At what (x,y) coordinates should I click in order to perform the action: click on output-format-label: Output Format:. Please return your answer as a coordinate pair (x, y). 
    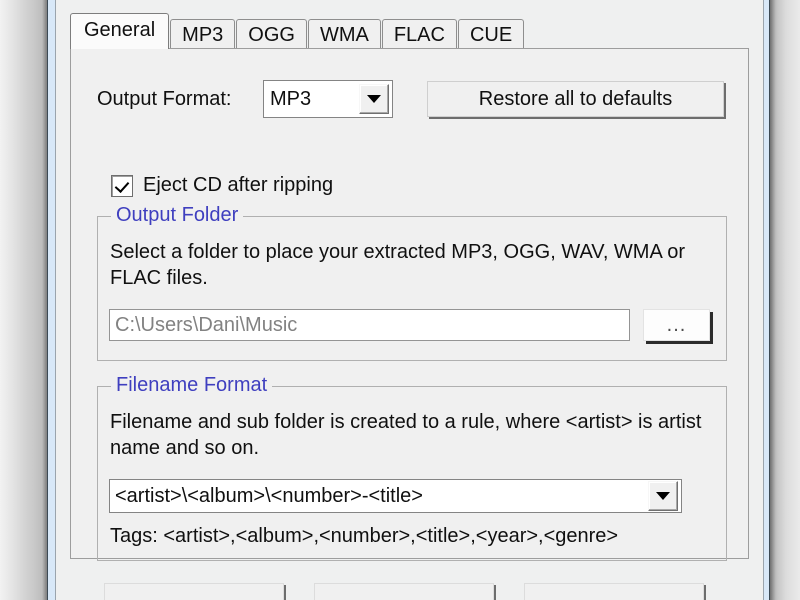
    Looking at the image, I should click on (164, 99).